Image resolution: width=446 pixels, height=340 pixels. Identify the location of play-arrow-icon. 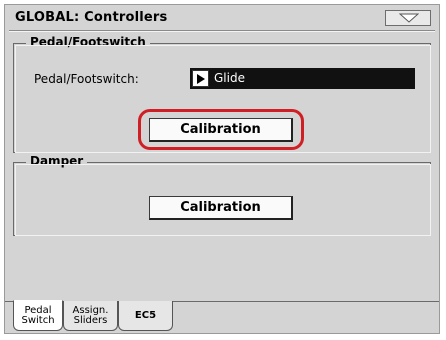
(200, 78).